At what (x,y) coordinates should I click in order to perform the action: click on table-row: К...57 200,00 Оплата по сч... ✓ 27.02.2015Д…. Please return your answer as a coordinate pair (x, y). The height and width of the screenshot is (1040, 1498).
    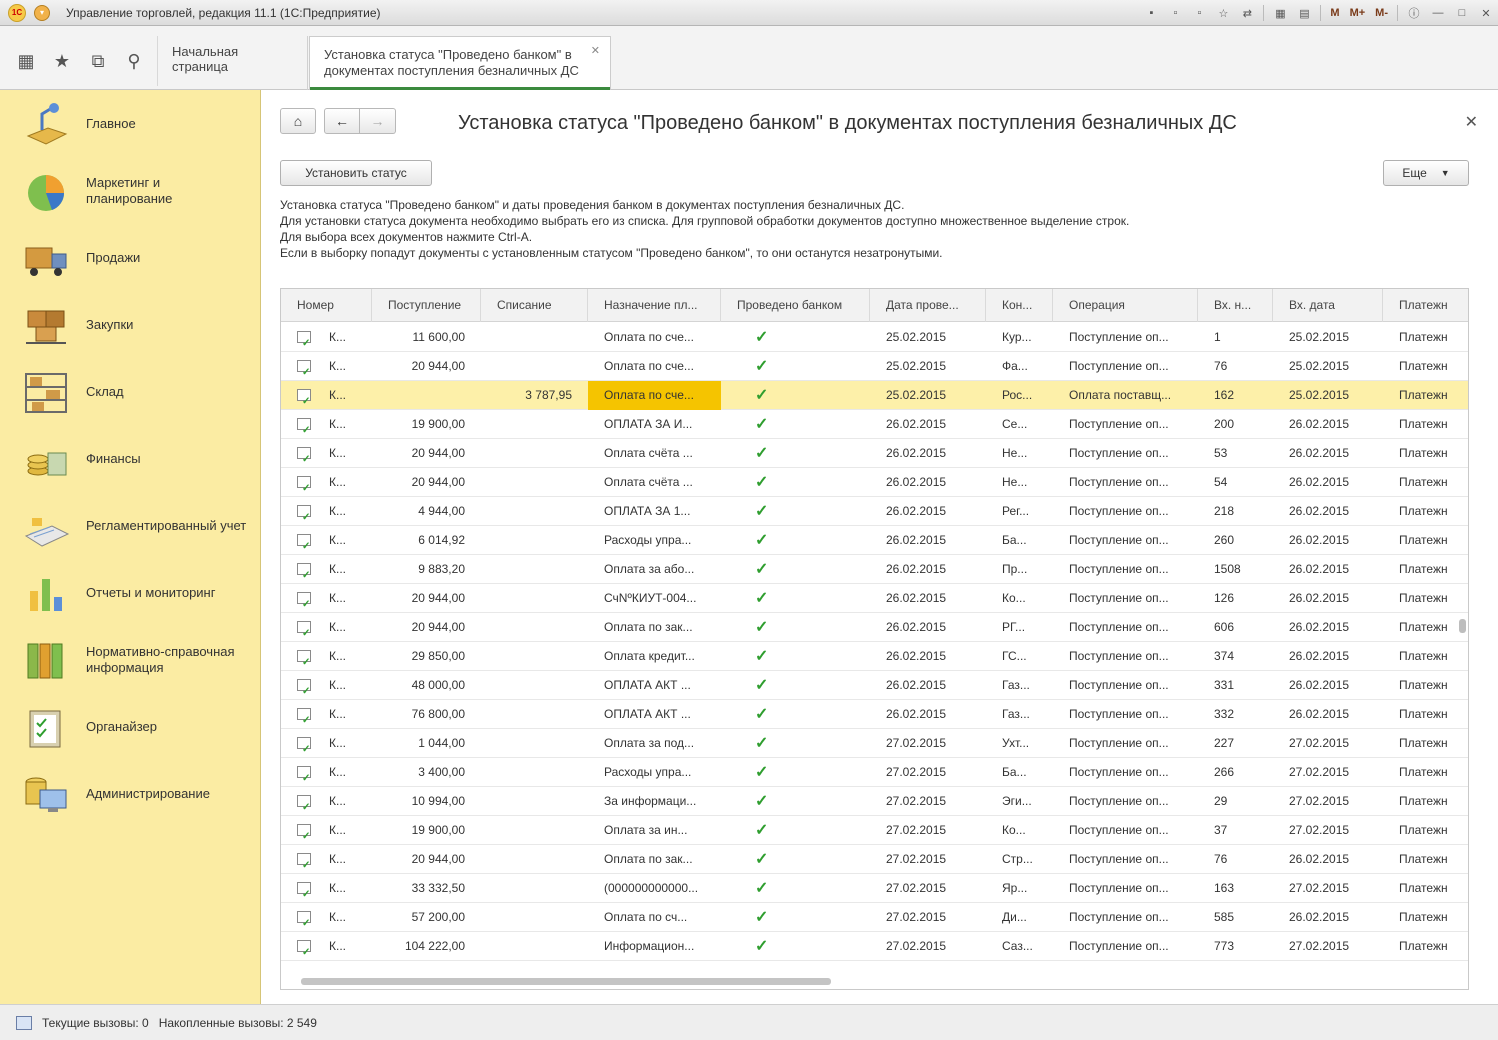
    Looking at the image, I should click on (874, 917).